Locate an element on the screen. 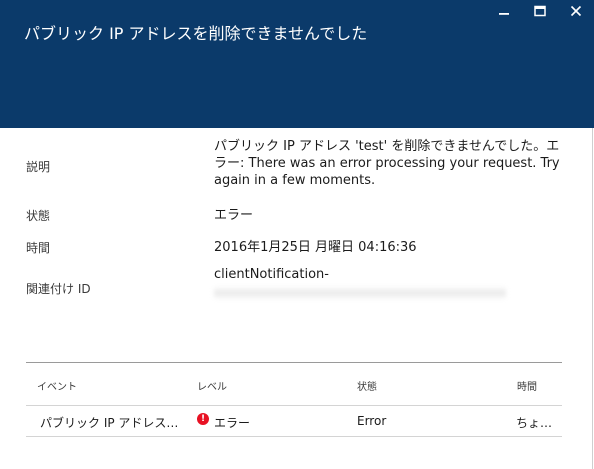 The height and width of the screenshot is (469, 594). close-button is located at coordinates (576, 11).